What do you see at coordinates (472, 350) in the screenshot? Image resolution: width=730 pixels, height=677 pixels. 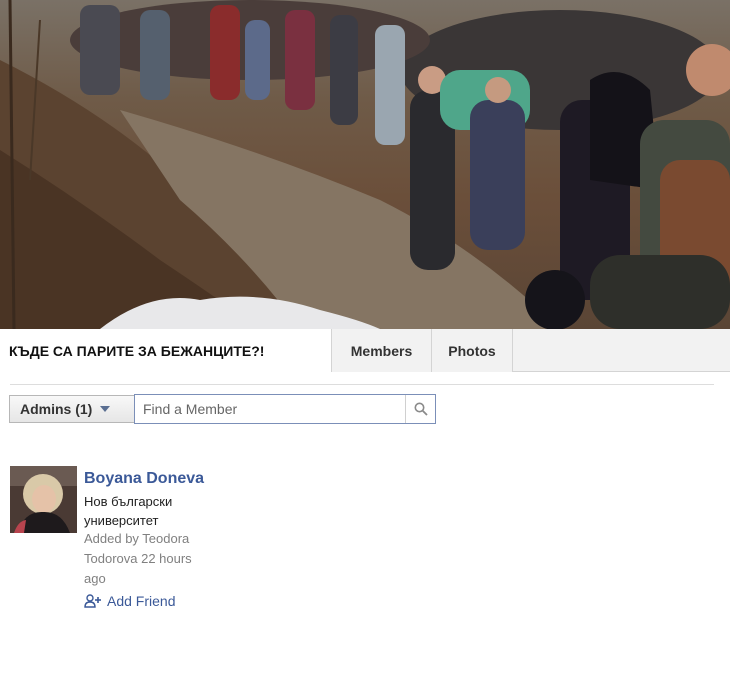 I see `tab-photos: Photos` at bounding box center [472, 350].